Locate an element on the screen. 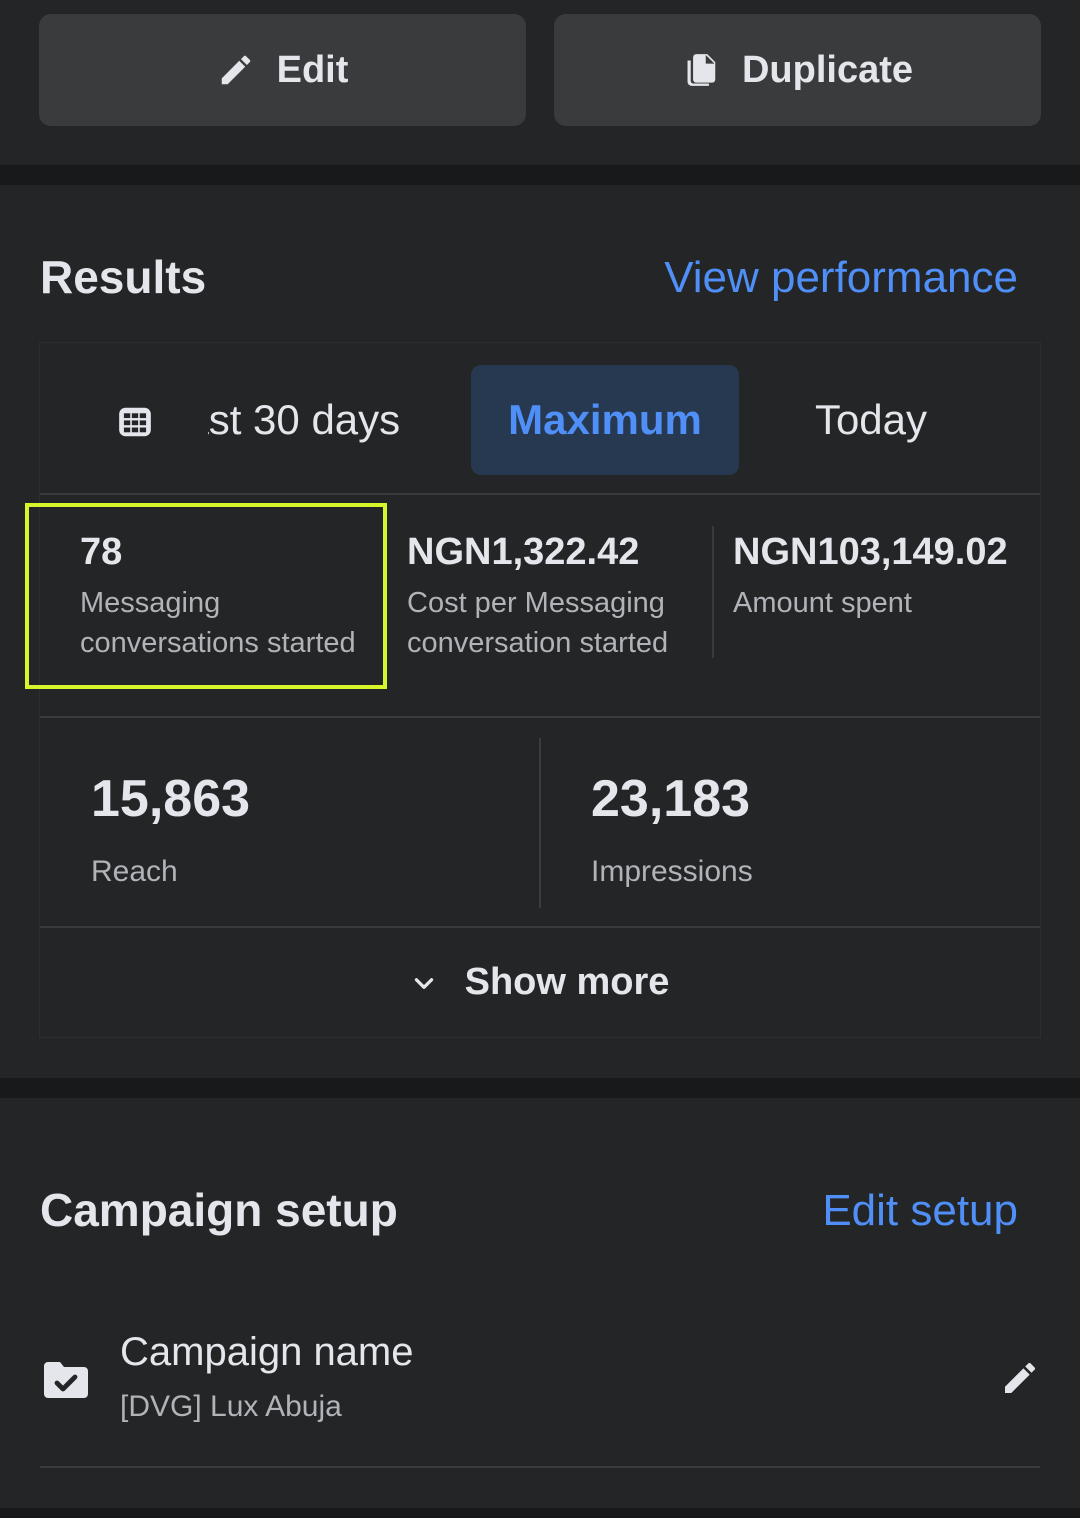  chevron-down-icon is located at coordinates (424, 983).